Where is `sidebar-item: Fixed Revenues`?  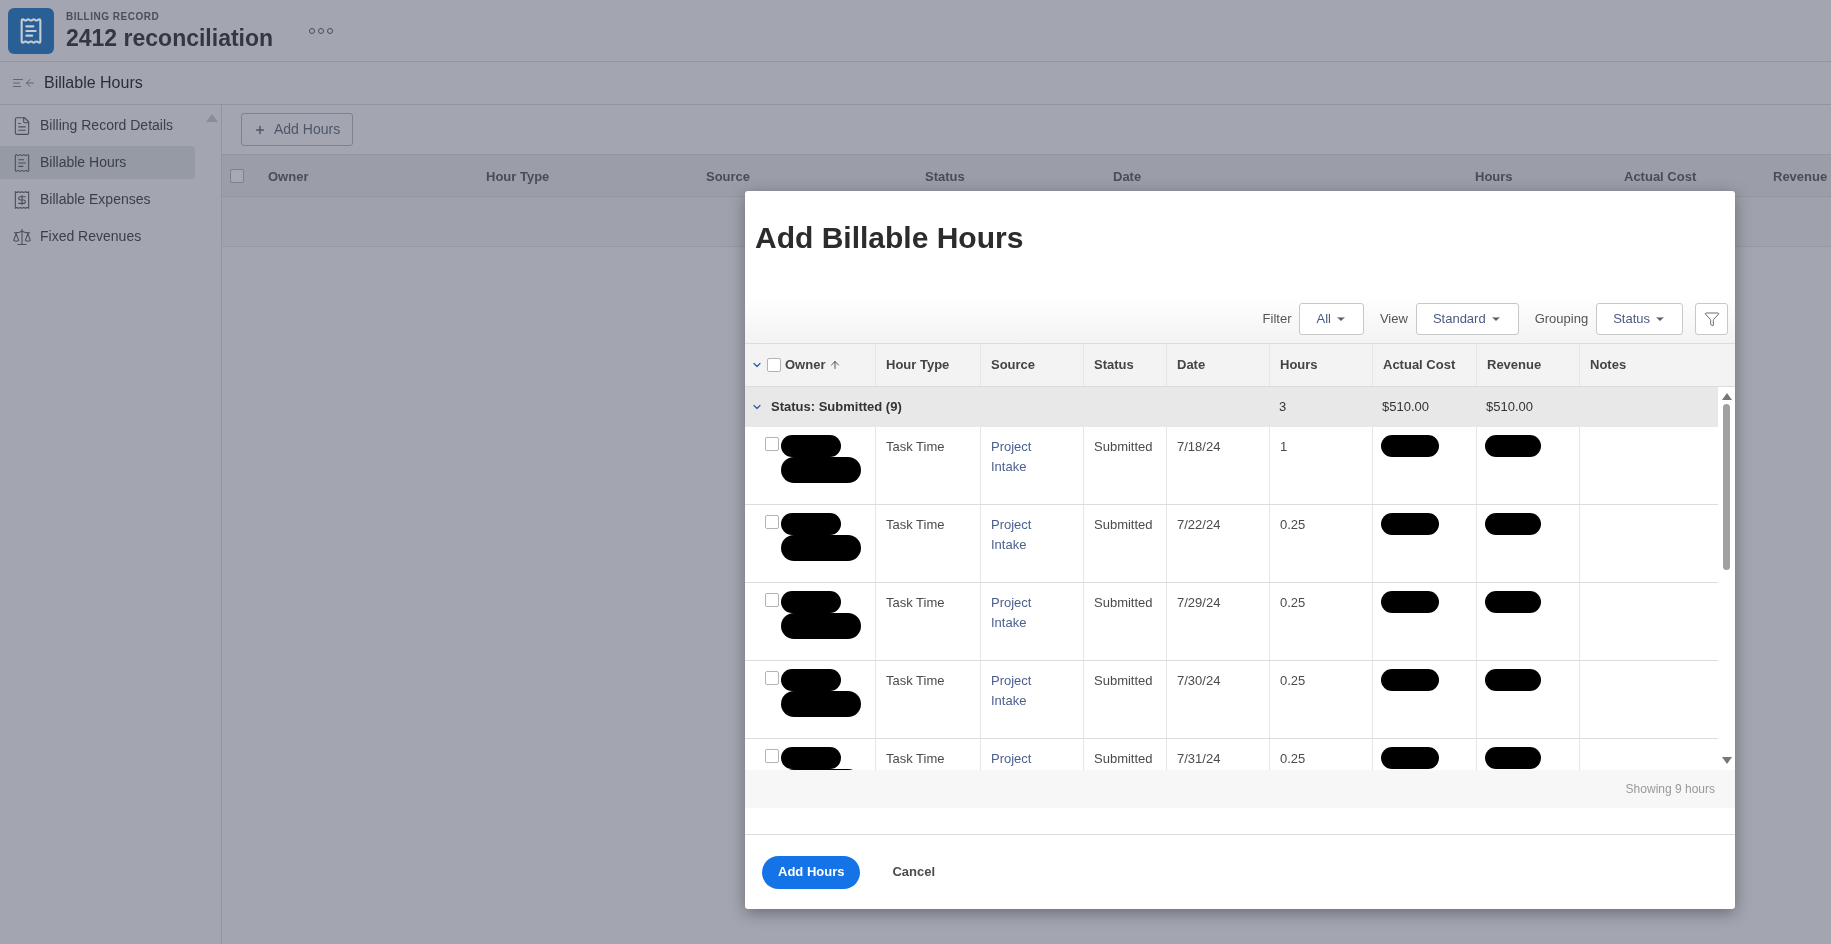 sidebar-item: Fixed Revenues is located at coordinates (97, 236).